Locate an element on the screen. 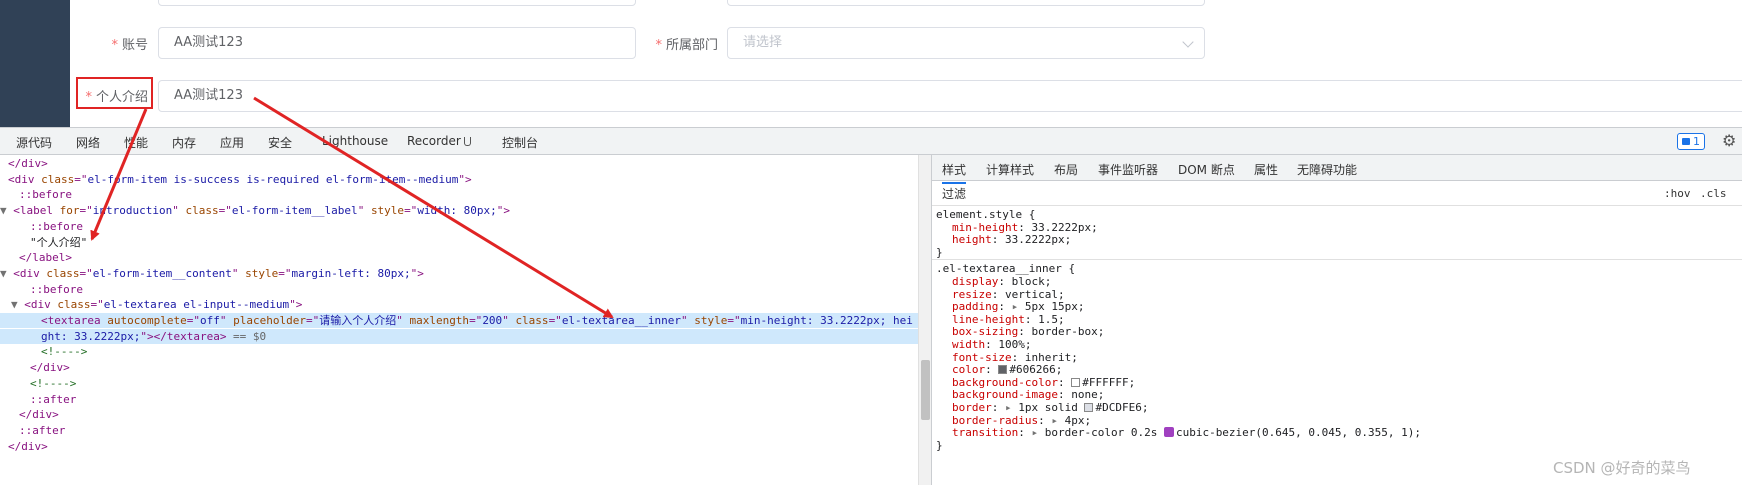 The width and height of the screenshot is (1742, 485). style-declaration: height: 33.2222px; is located at coordinates (1011, 240).